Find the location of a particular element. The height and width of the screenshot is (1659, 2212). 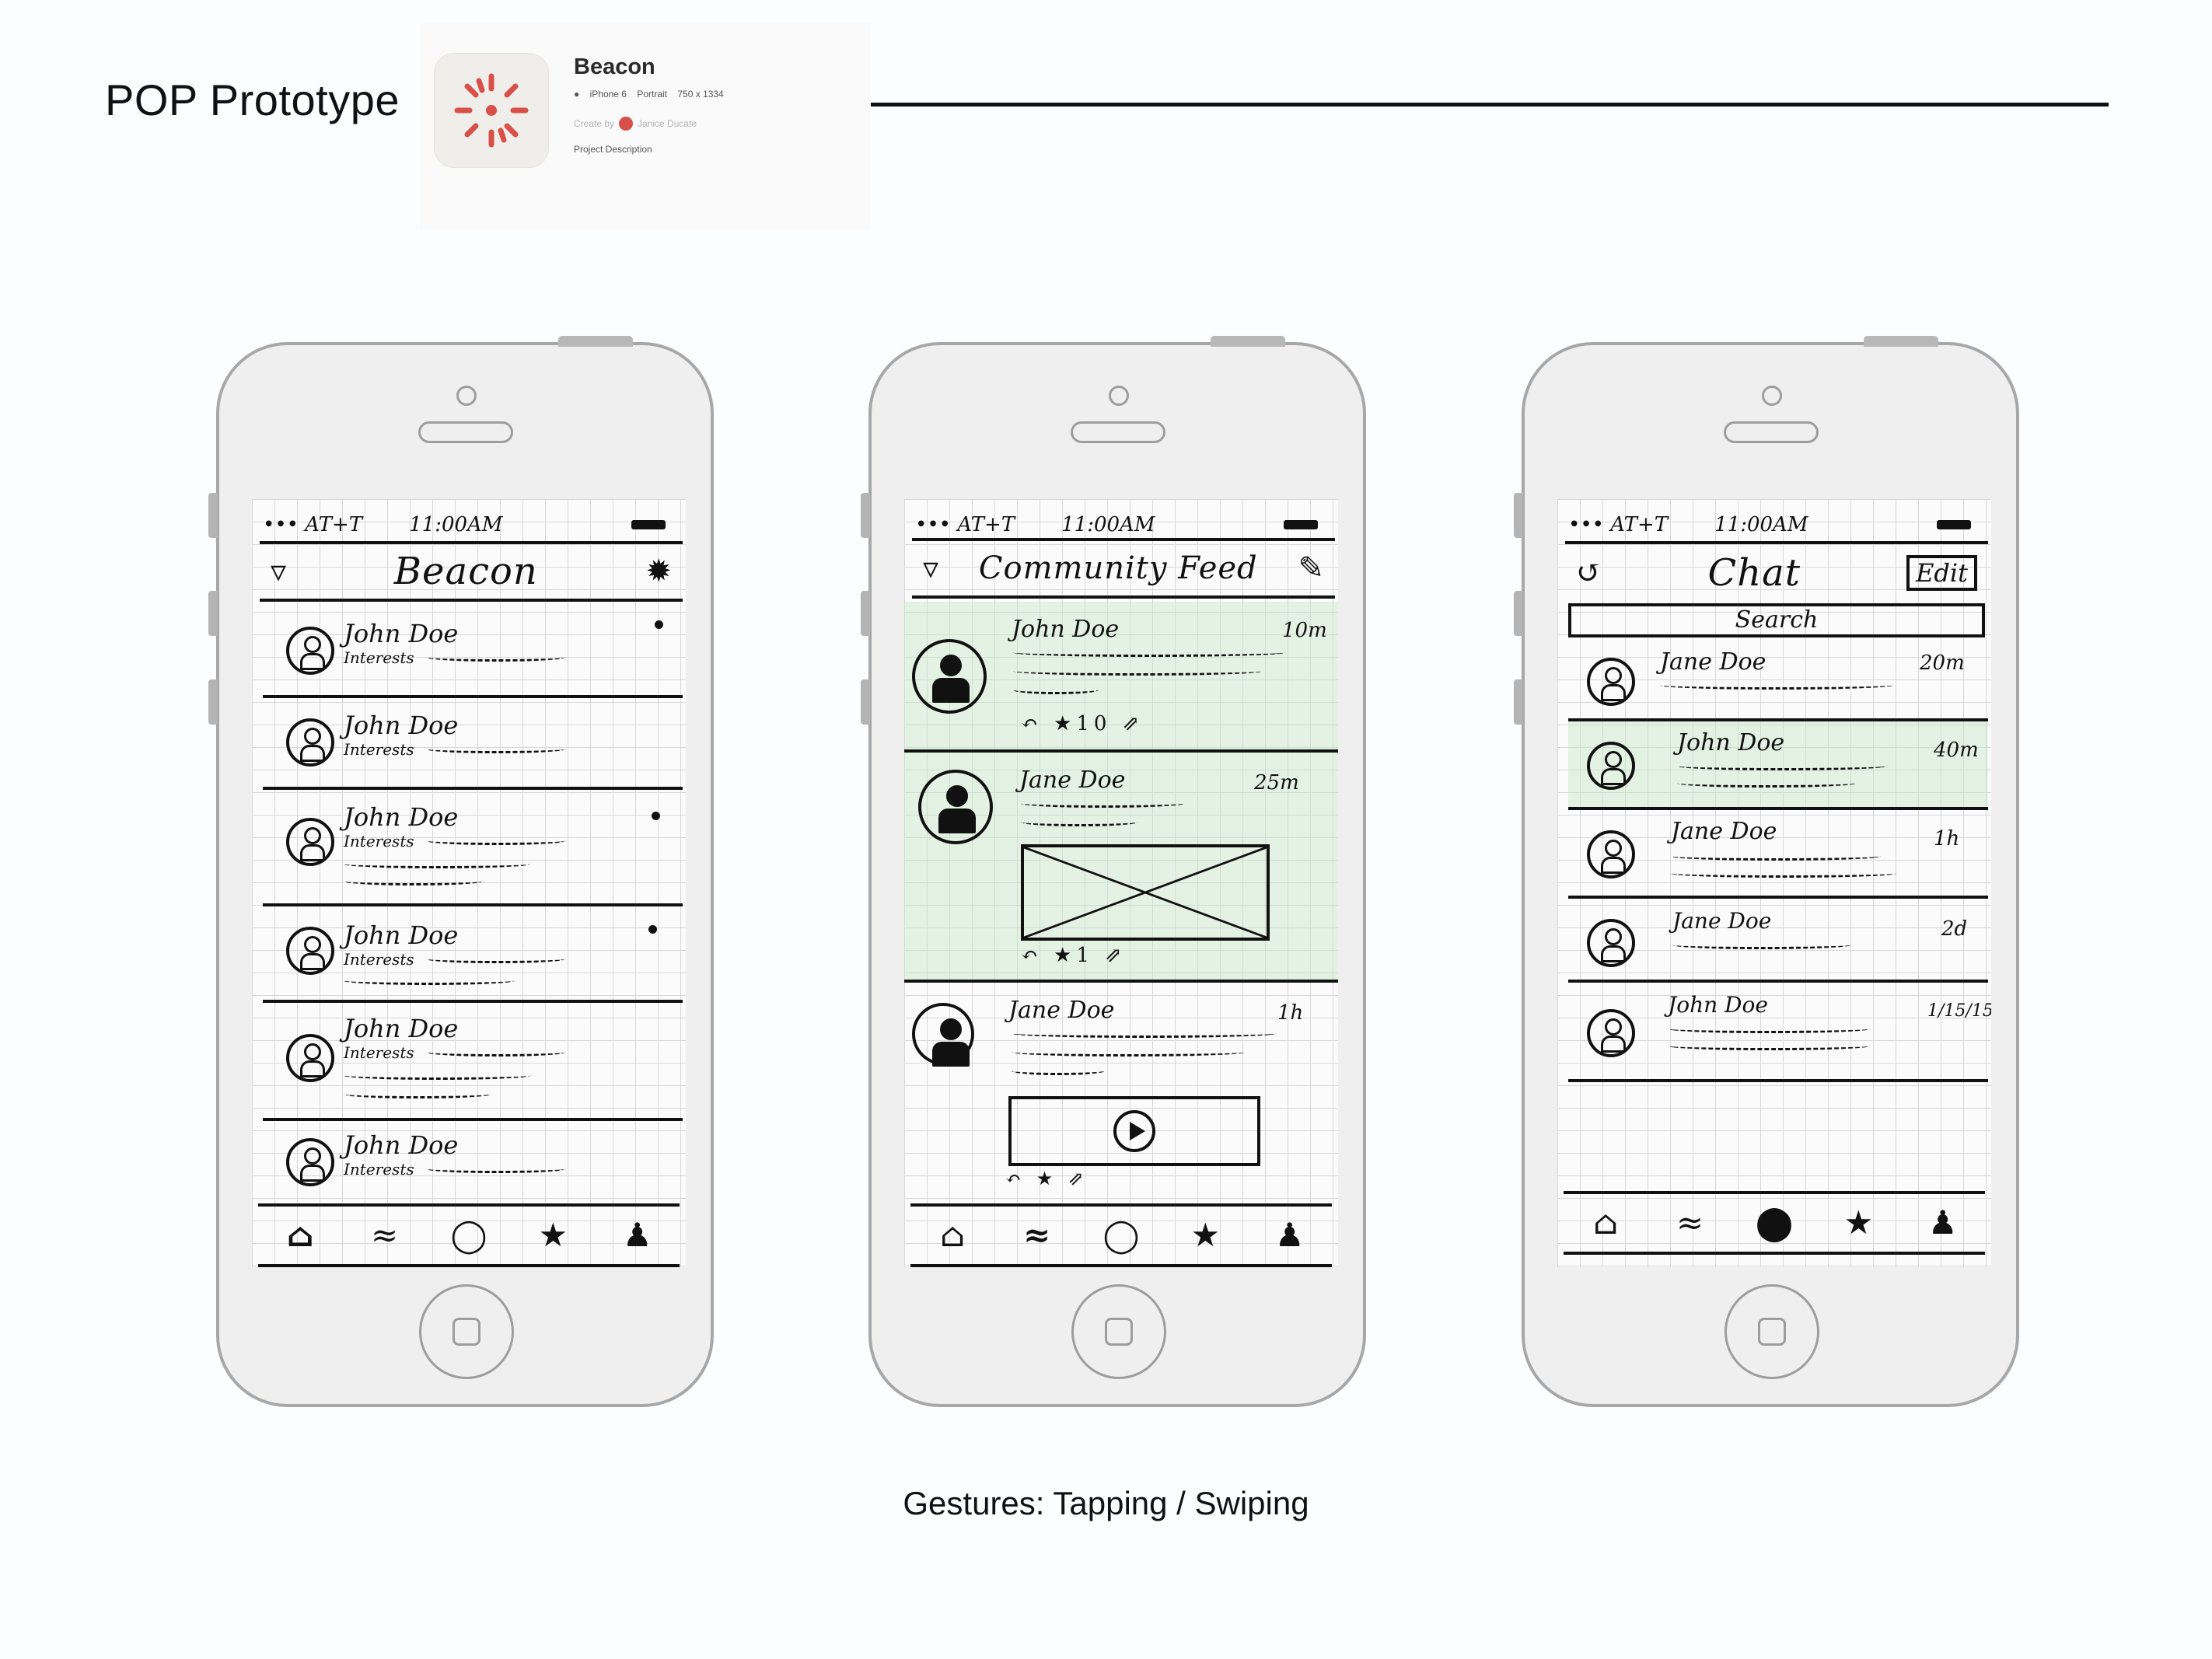

feed-post: John Doe 10m ↶ ★10 ⇗ is located at coordinates (1121, 677).